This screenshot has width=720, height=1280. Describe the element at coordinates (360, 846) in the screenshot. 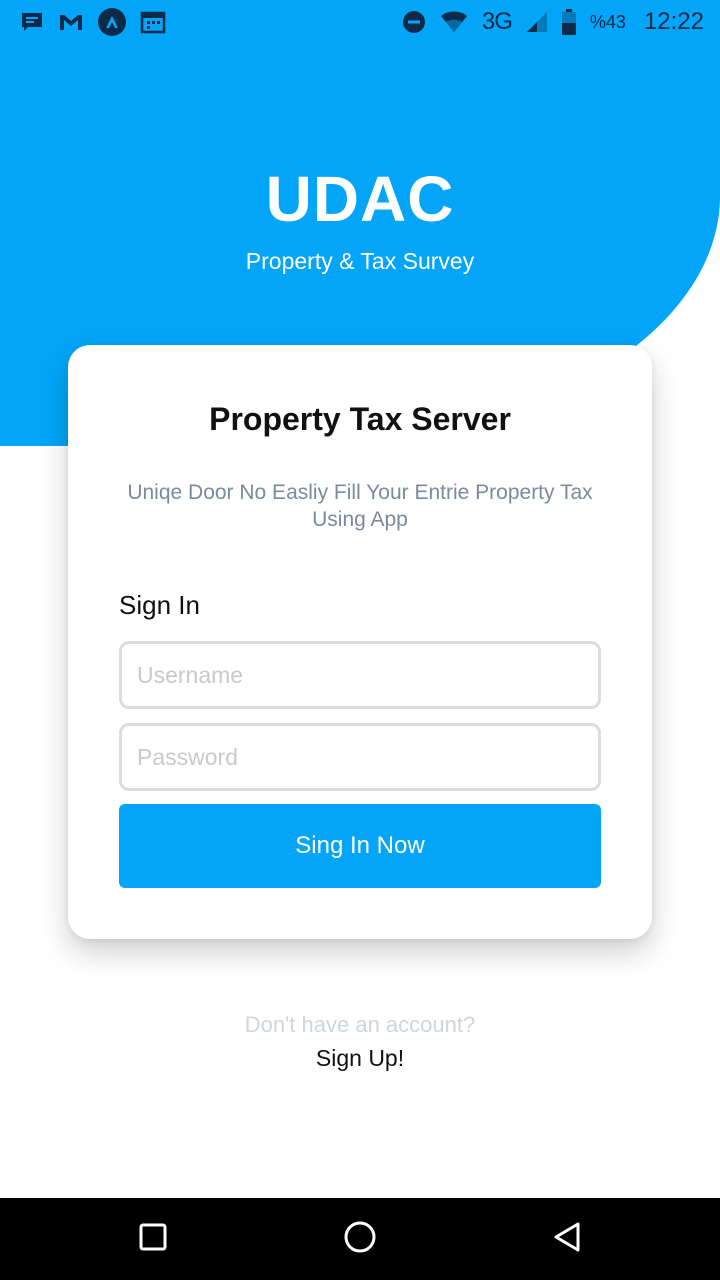

I see `sign-in-button: Sing In Now` at that location.